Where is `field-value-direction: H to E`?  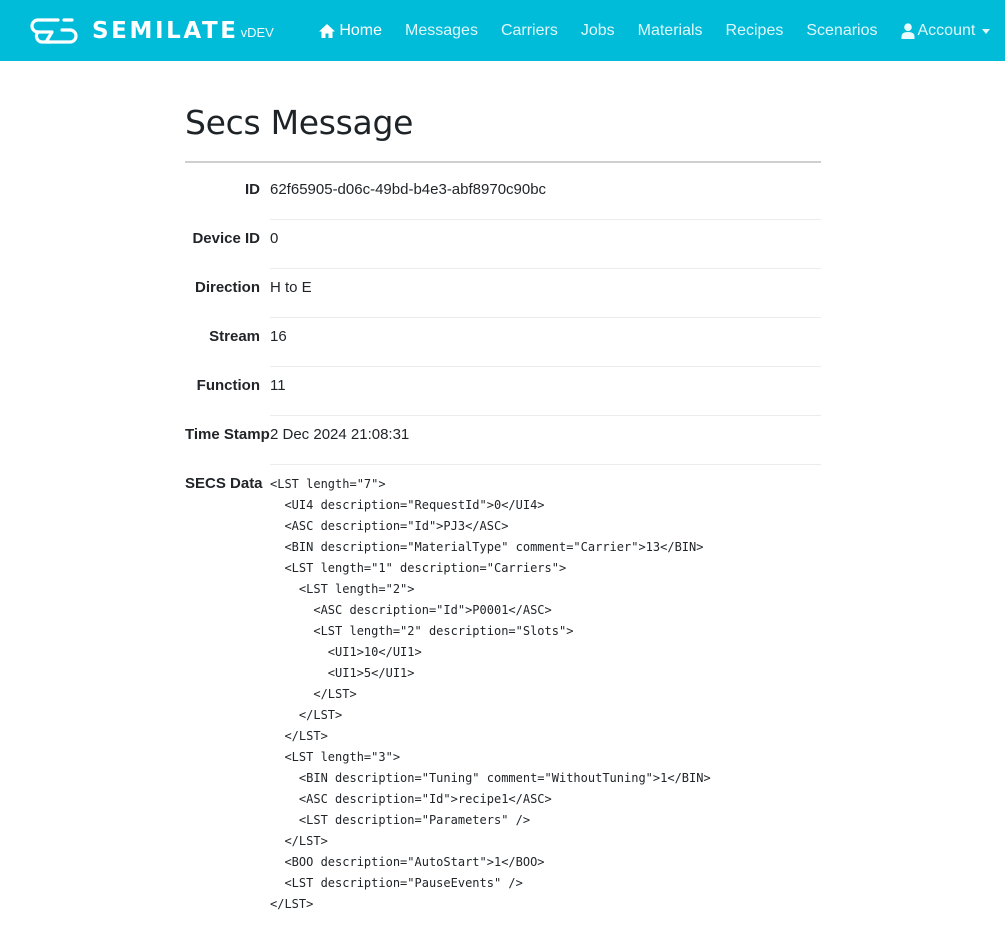 field-value-direction: H to E is located at coordinates (545, 298).